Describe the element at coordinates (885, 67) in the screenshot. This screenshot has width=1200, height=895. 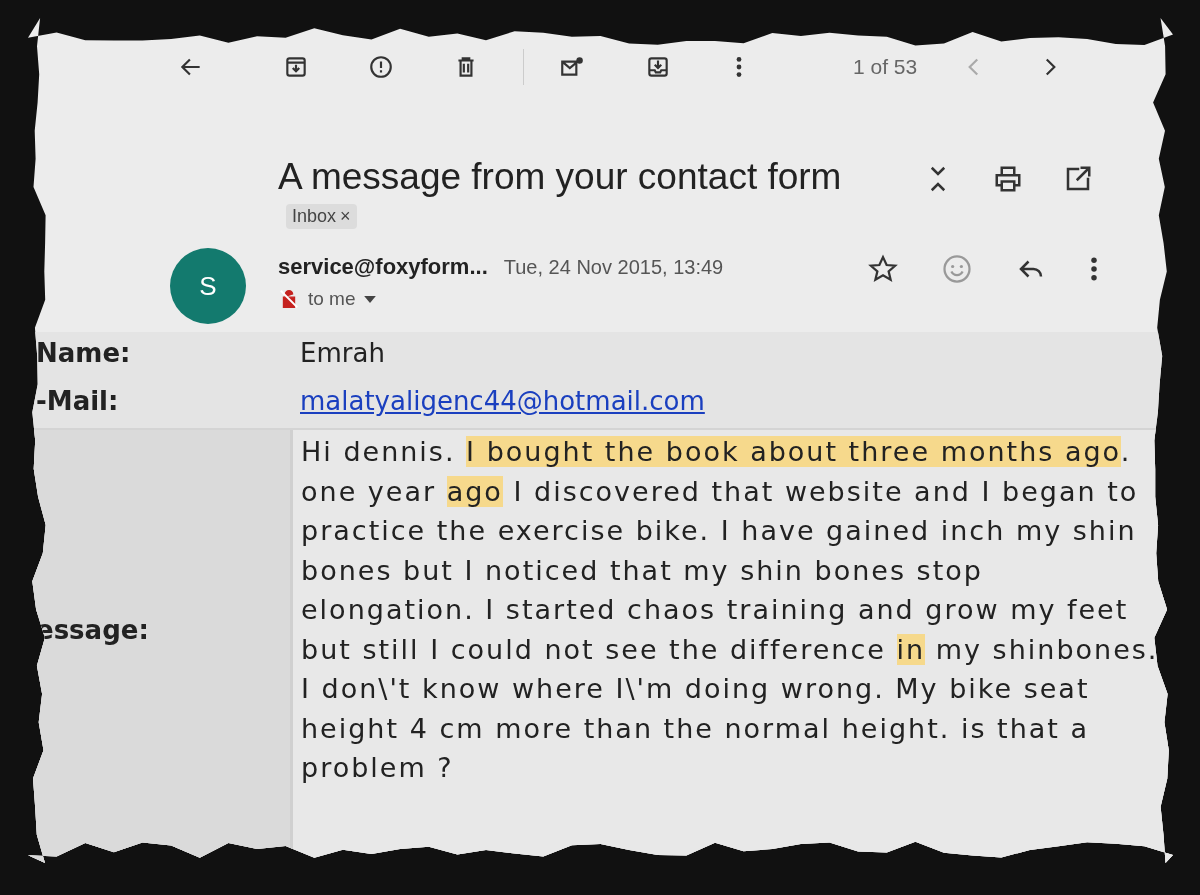
I see `message-count: 1 of 53` at that location.